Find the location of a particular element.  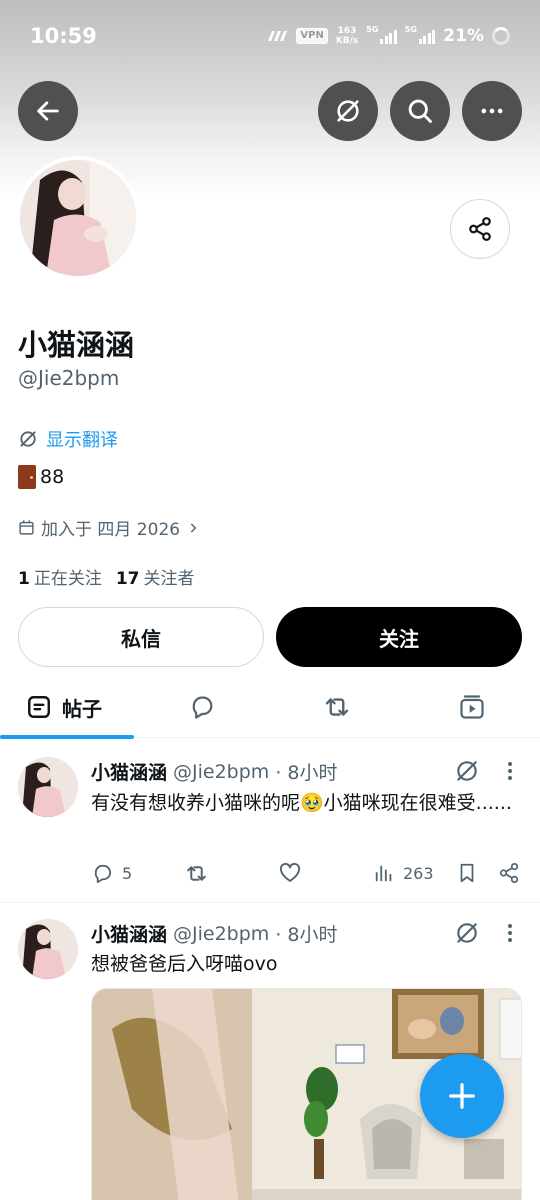

plus-icon is located at coordinates (462, 1096).